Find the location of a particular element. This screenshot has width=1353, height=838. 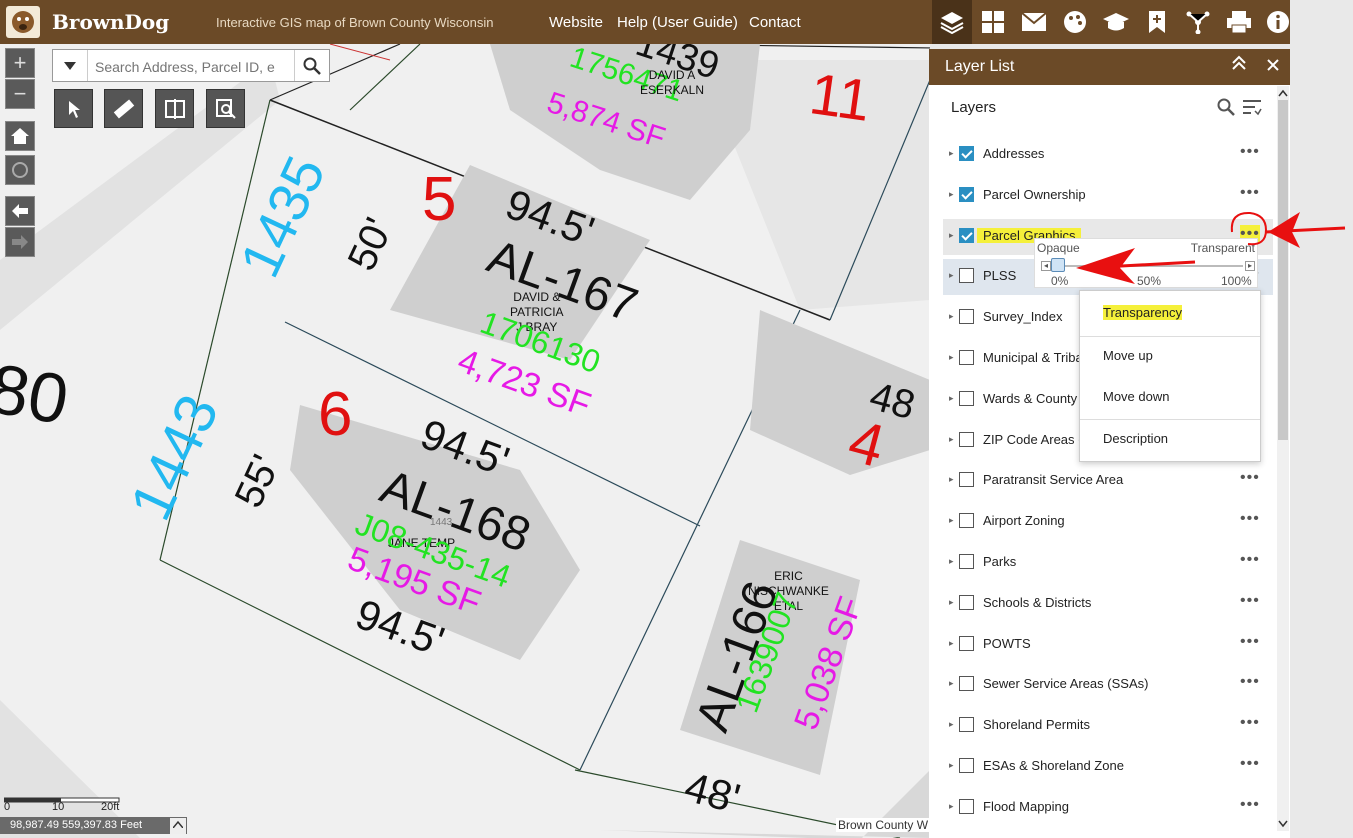

search-source-dropdown is located at coordinates (70, 65).